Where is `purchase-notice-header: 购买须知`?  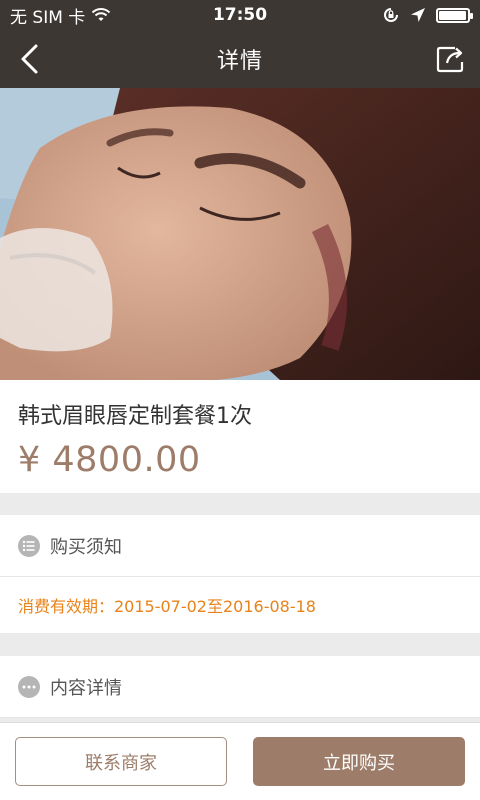 purchase-notice-header: 购买须知 is located at coordinates (240, 546).